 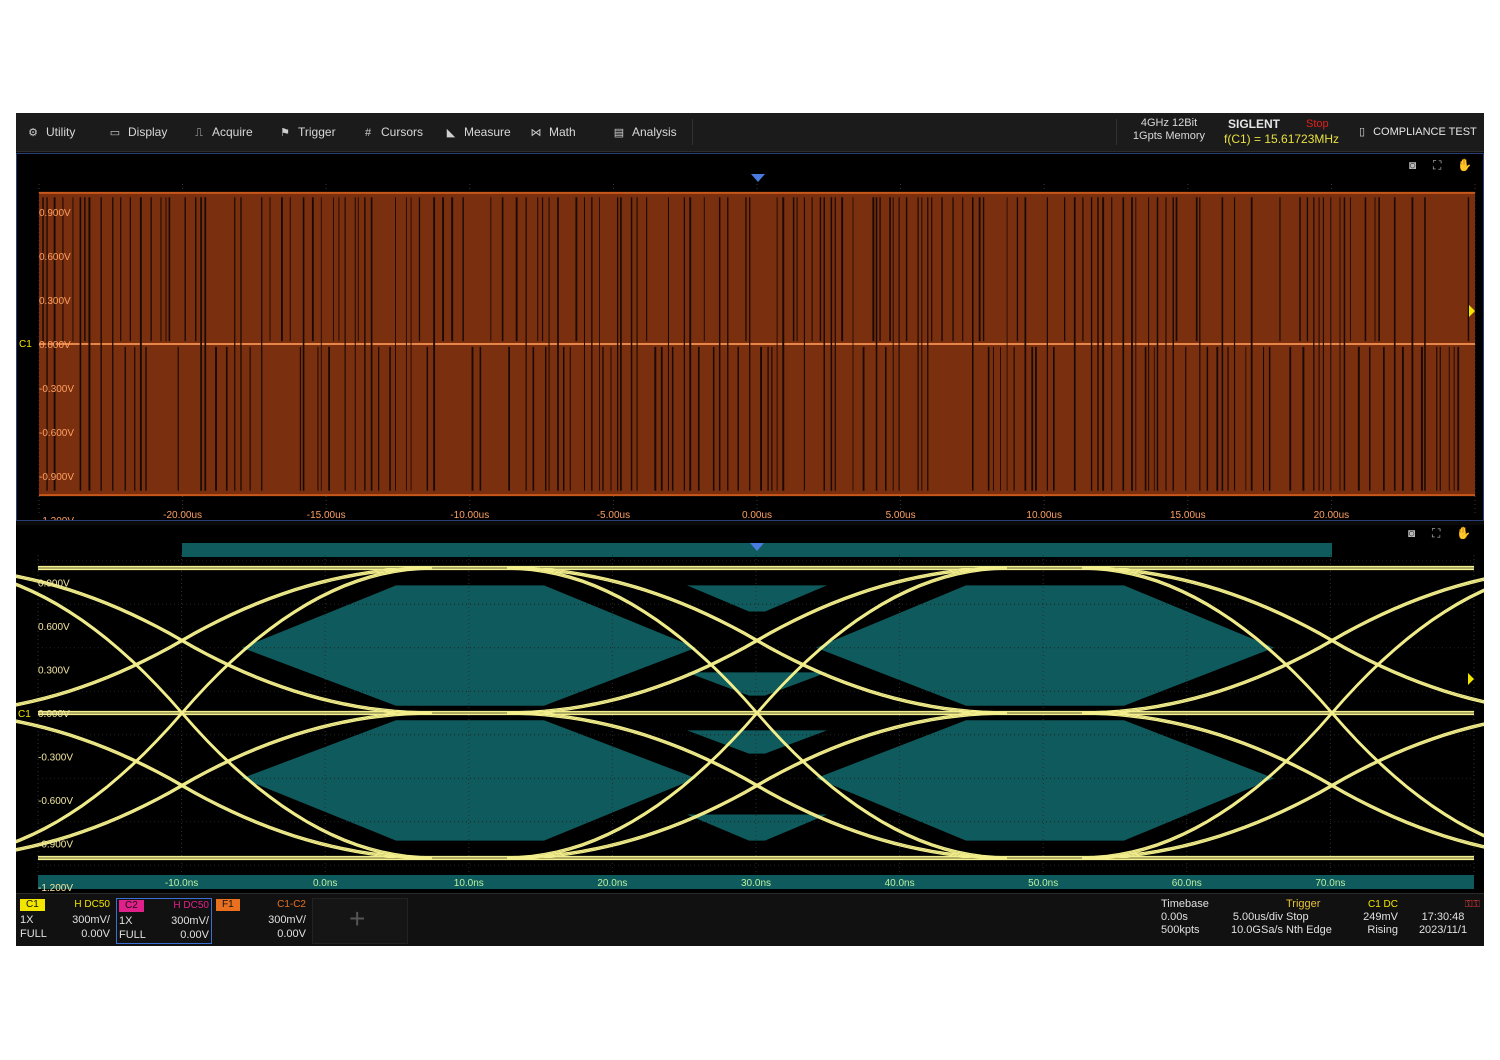 I want to click on channel-2-tag: C2, so click(x=131, y=906).